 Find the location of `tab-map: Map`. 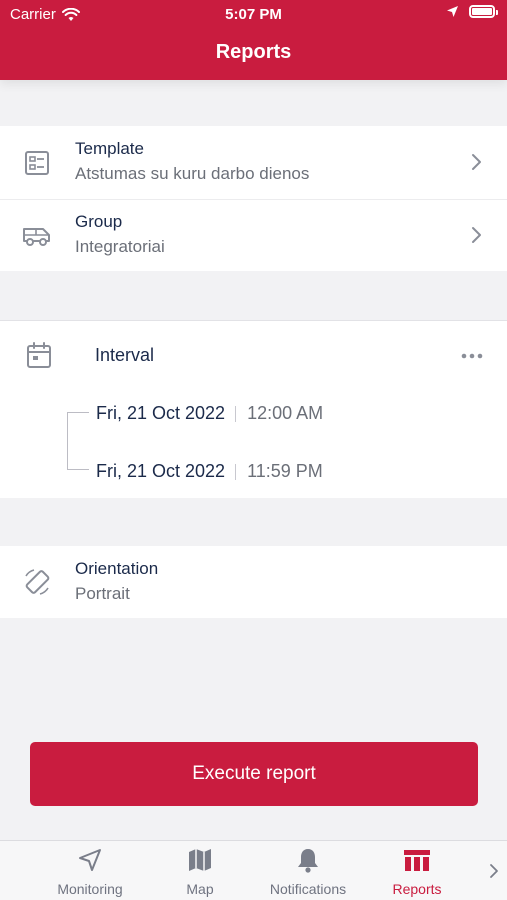

tab-map: Map is located at coordinates (200, 870).